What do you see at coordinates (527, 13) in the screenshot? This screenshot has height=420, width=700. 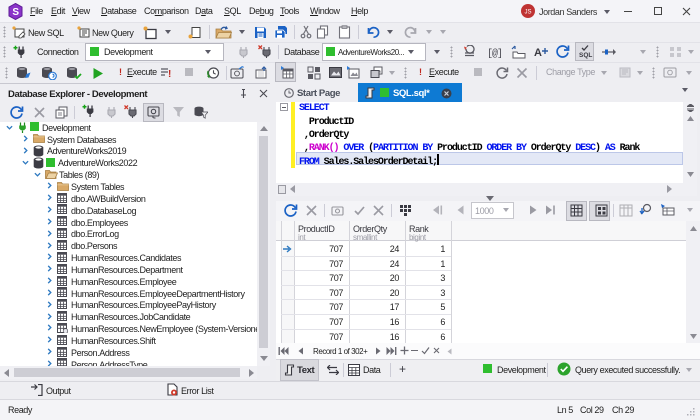 I see `svg-text: JS` at bounding box center [527, 13].